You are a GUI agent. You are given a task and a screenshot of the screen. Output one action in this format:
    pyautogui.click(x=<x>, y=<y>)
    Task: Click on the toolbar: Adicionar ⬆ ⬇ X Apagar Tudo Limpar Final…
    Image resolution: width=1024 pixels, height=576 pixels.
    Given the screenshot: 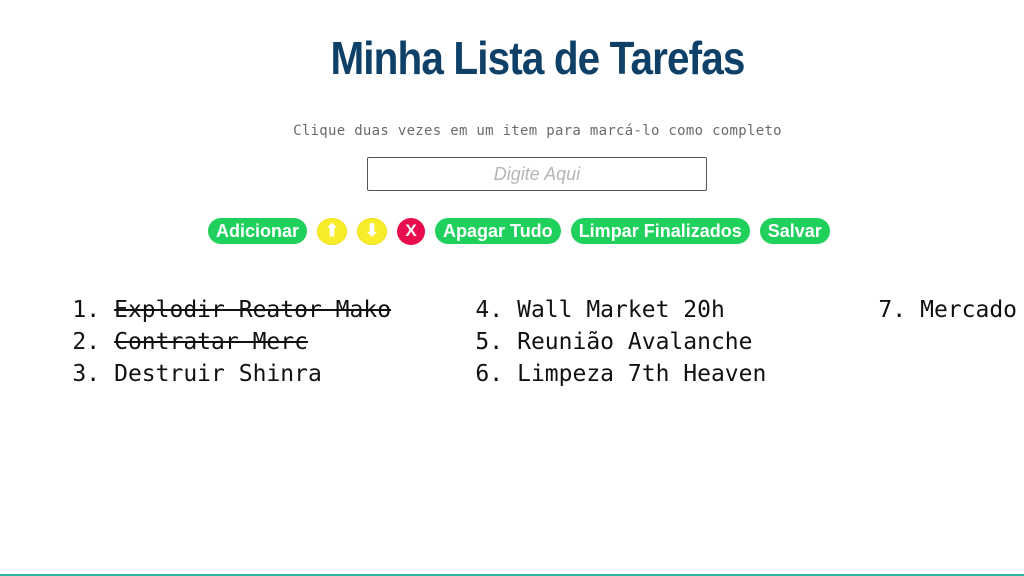 What is the action you would take?
    pyautogui.click(x=519, y=231)
    